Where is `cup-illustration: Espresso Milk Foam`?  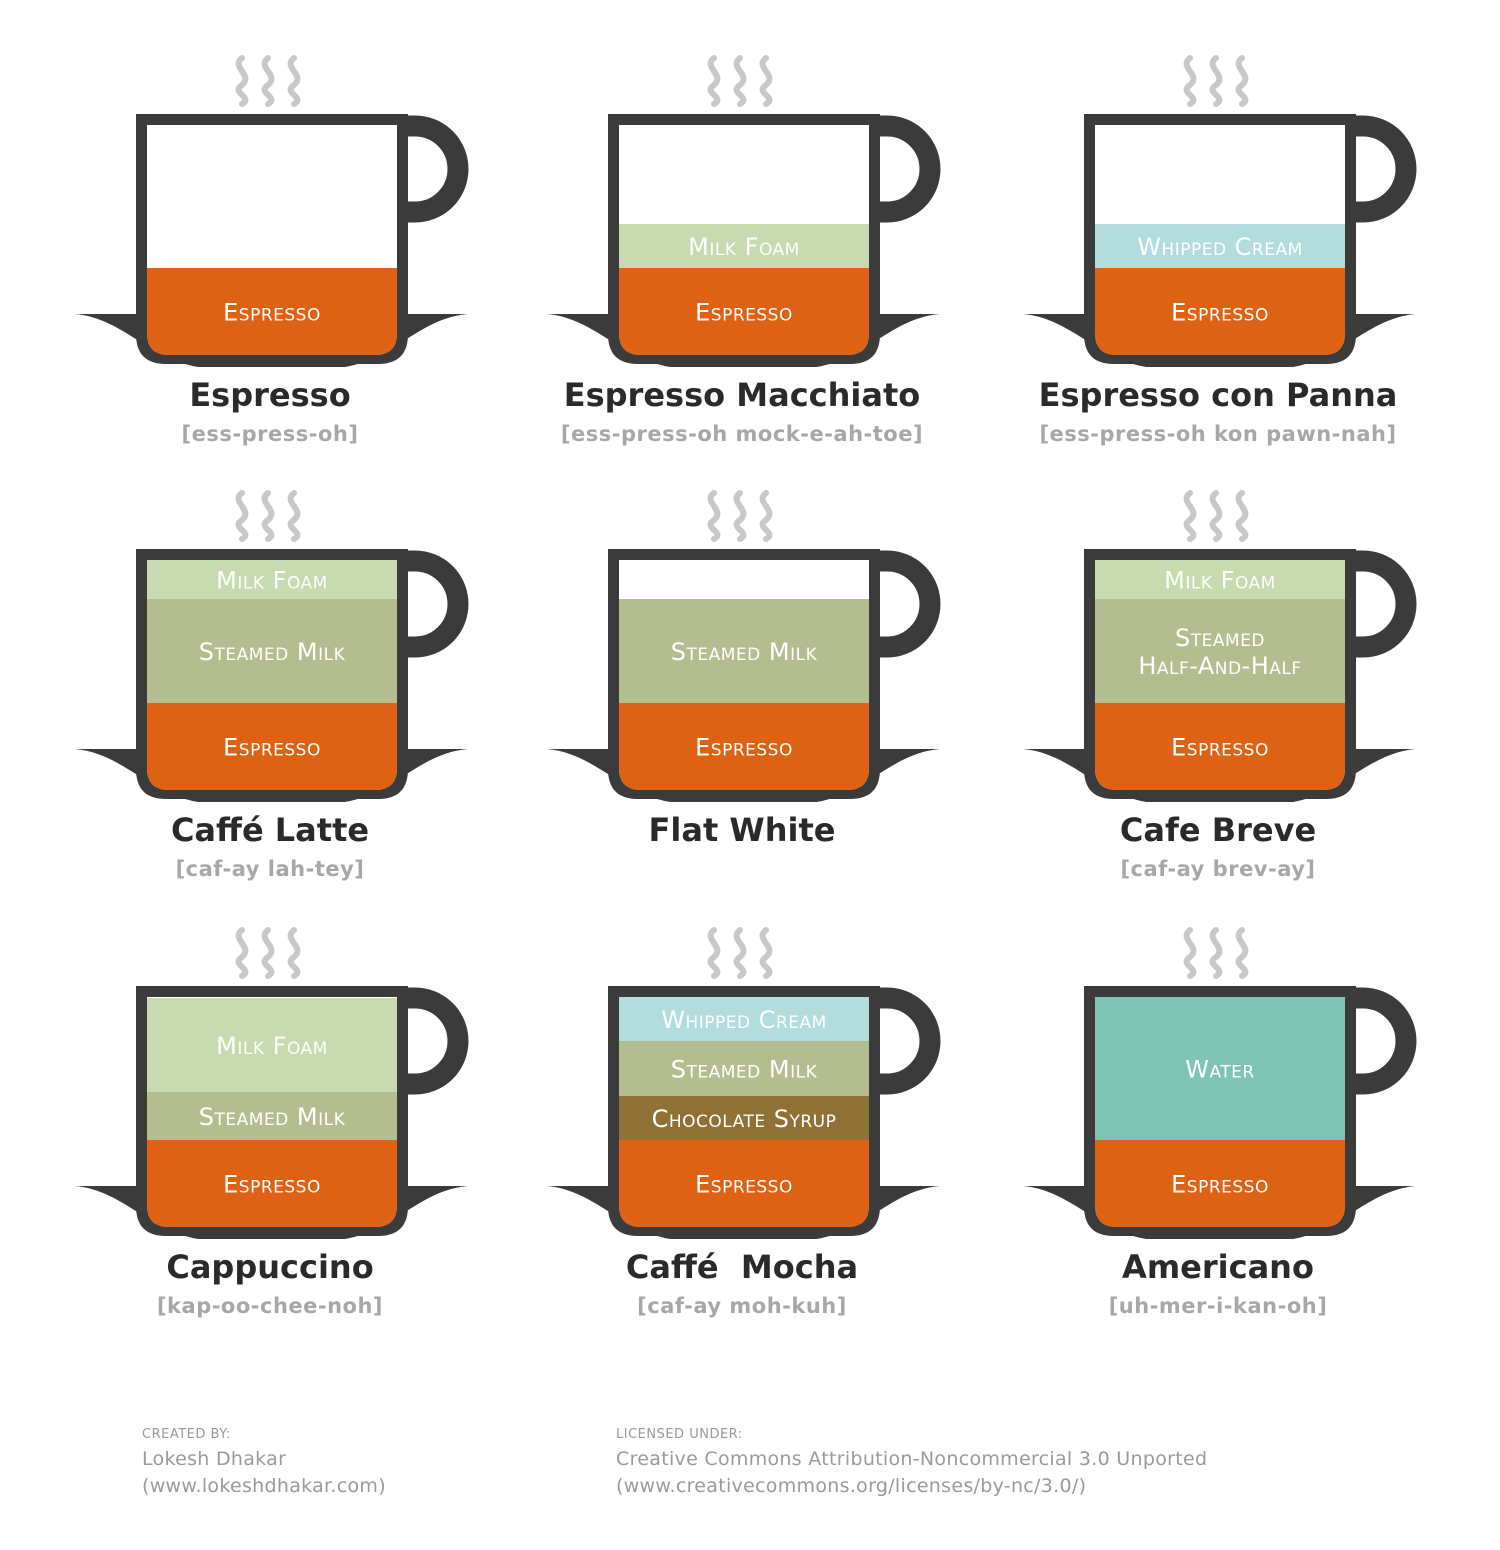
cup-illustration: Espresso Milk Foam is located at coordinates (744, 211).